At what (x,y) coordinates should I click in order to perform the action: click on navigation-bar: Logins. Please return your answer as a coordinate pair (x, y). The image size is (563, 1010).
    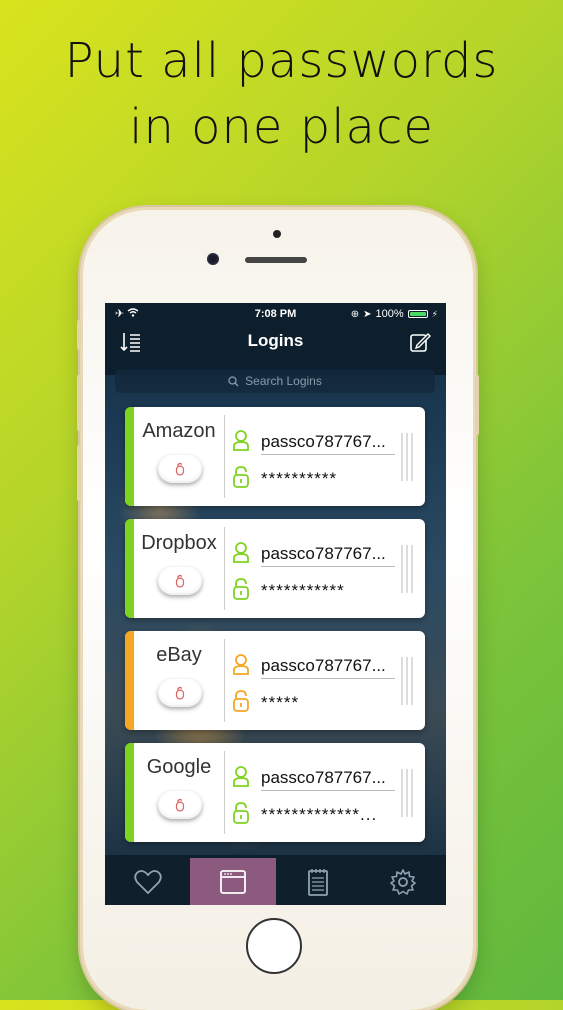
    Looking at the image, I should click on (275, 342).